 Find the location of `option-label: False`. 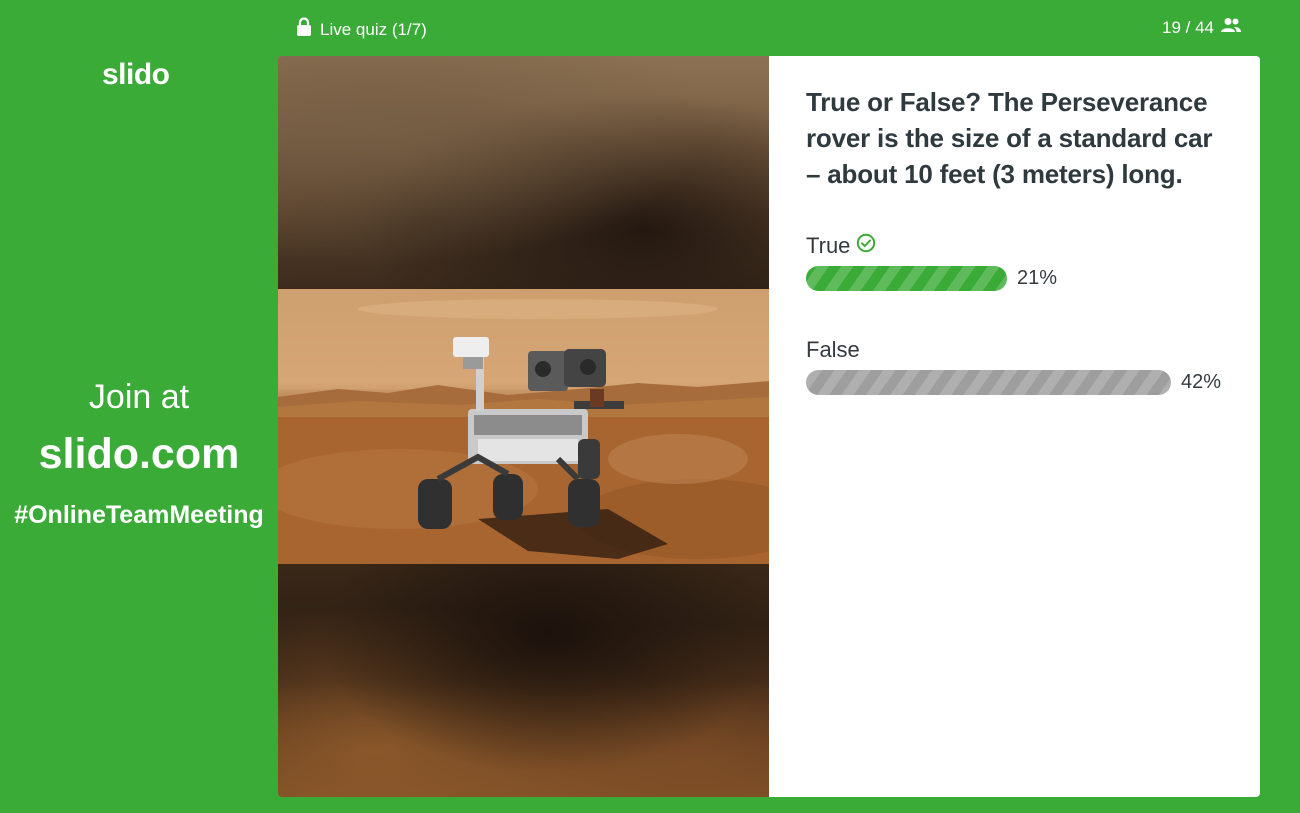

option-label: False is located at coordinates (833, 349).